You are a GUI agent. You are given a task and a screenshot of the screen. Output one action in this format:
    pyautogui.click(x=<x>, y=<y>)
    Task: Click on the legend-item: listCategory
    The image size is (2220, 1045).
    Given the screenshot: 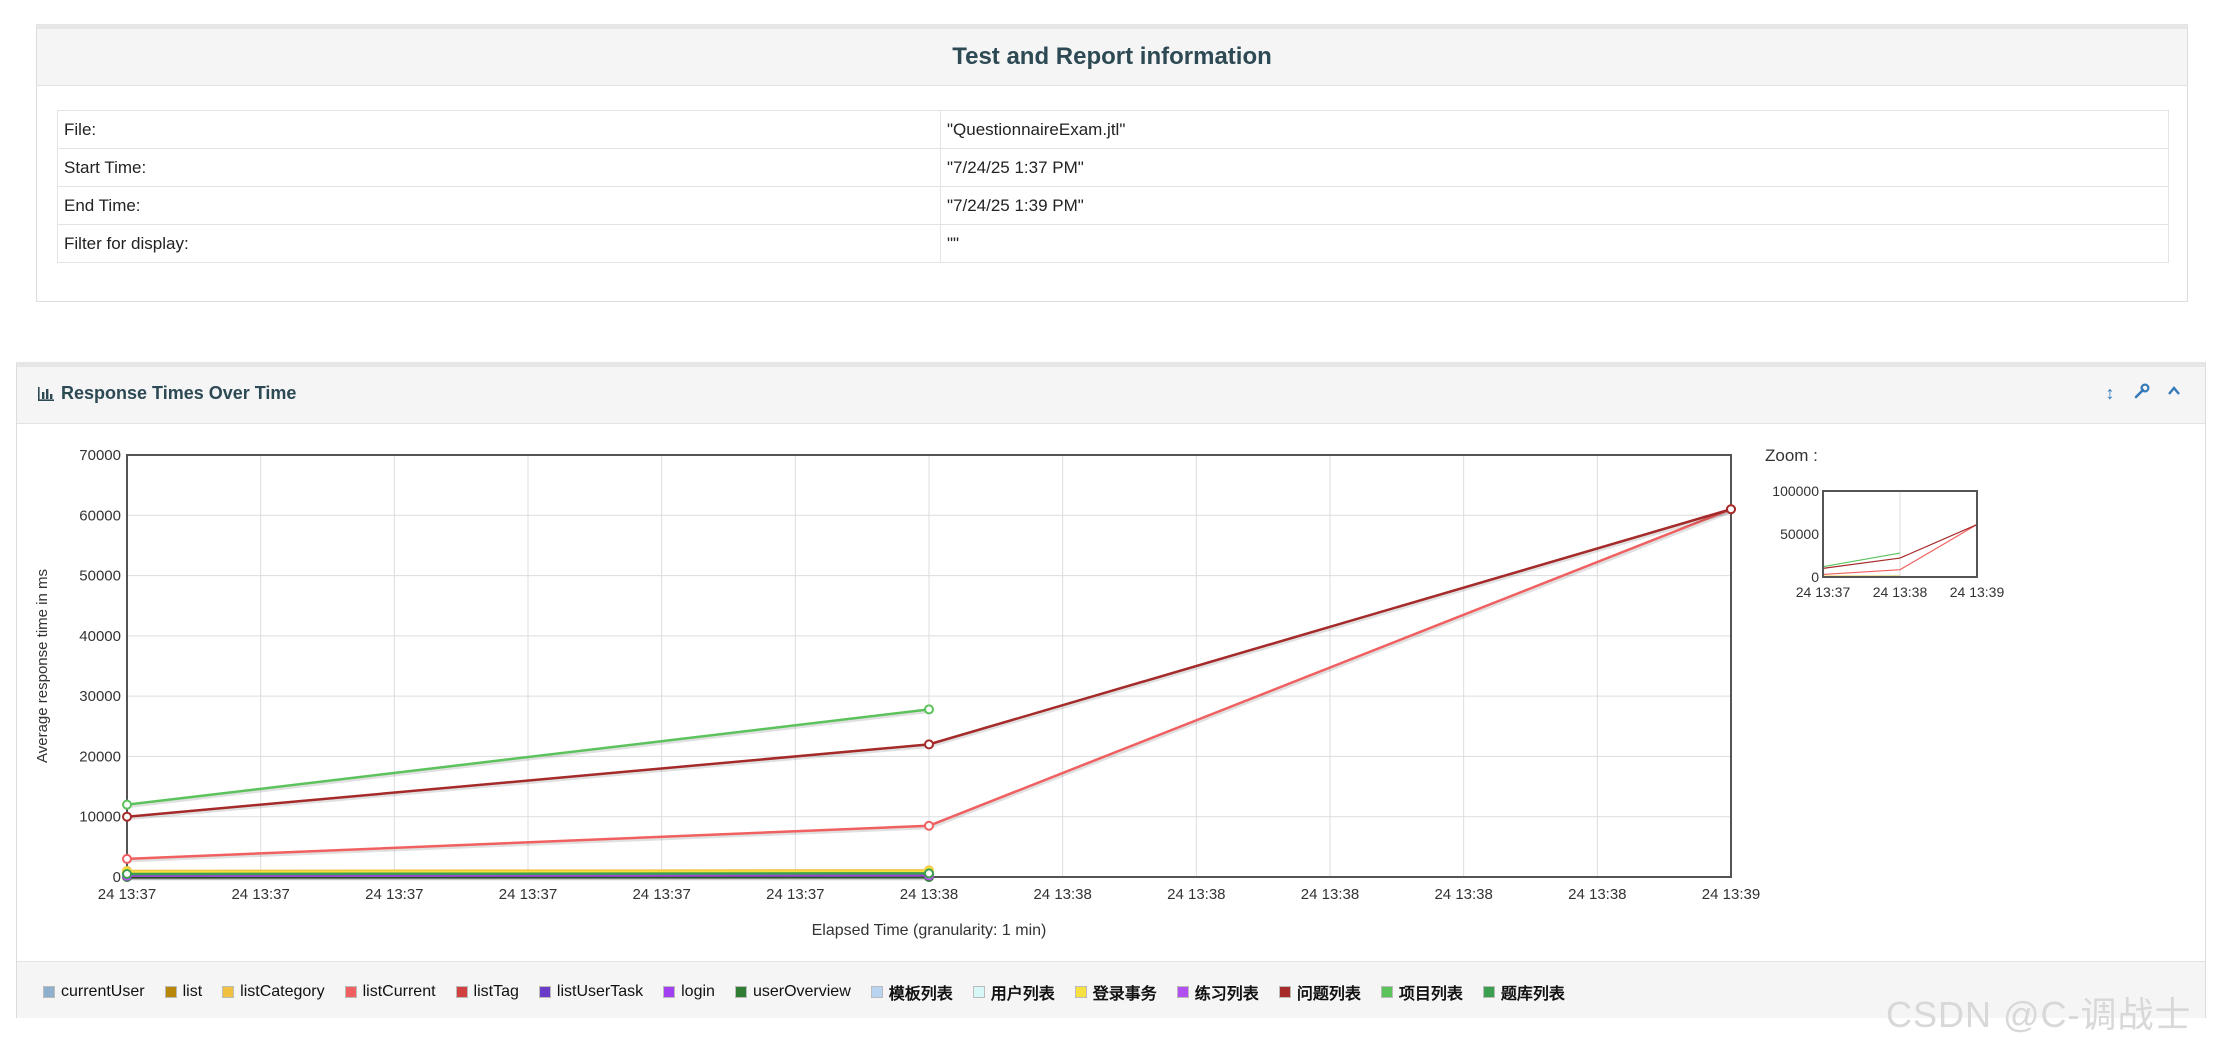 What is the action you would take?
    pyautogui.click(x=273, y=992)
    